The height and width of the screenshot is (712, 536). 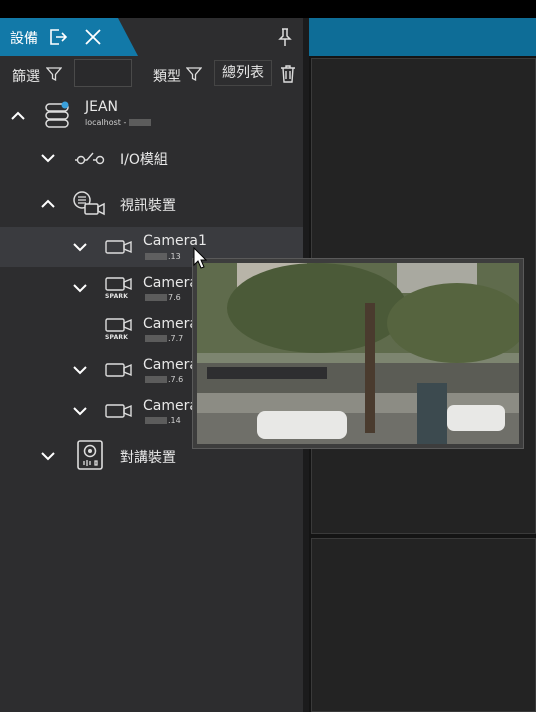 What do you see at coordinates (243, 73) in the screenshot?
I see `summary-list-button: 總列表` at bounding box center [243, 73].